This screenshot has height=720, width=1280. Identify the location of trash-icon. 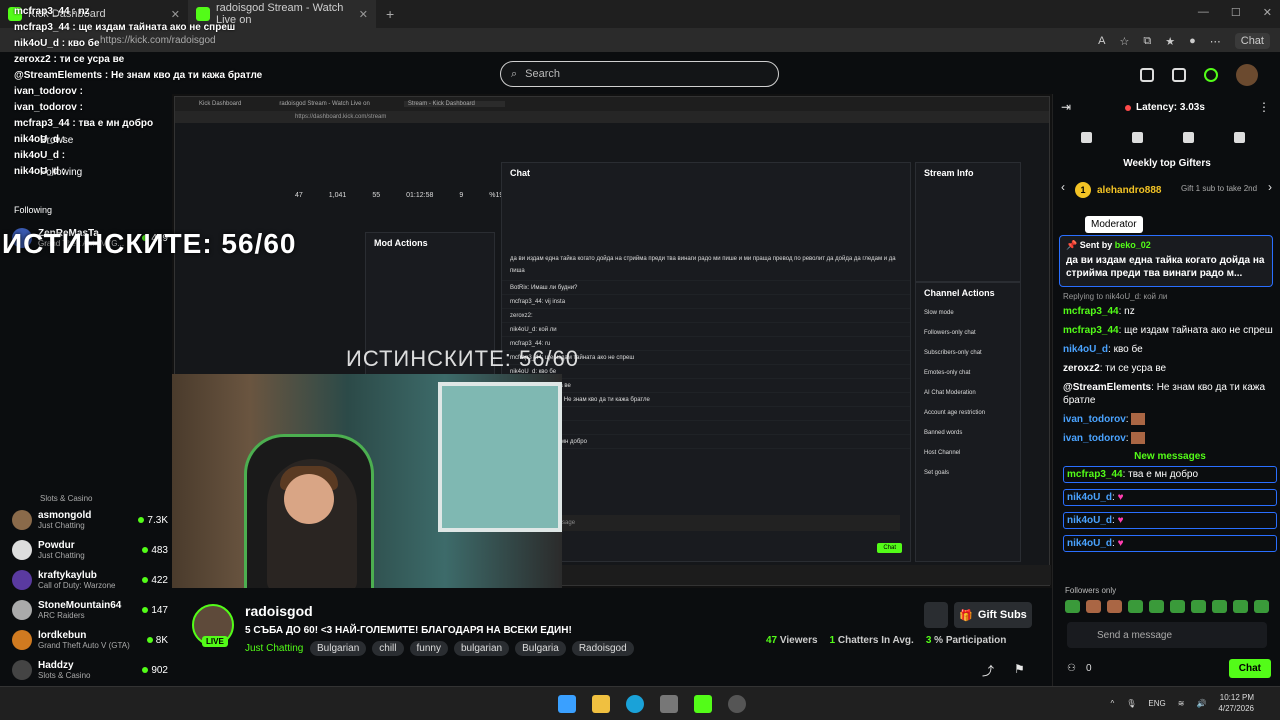
(1137, 137).